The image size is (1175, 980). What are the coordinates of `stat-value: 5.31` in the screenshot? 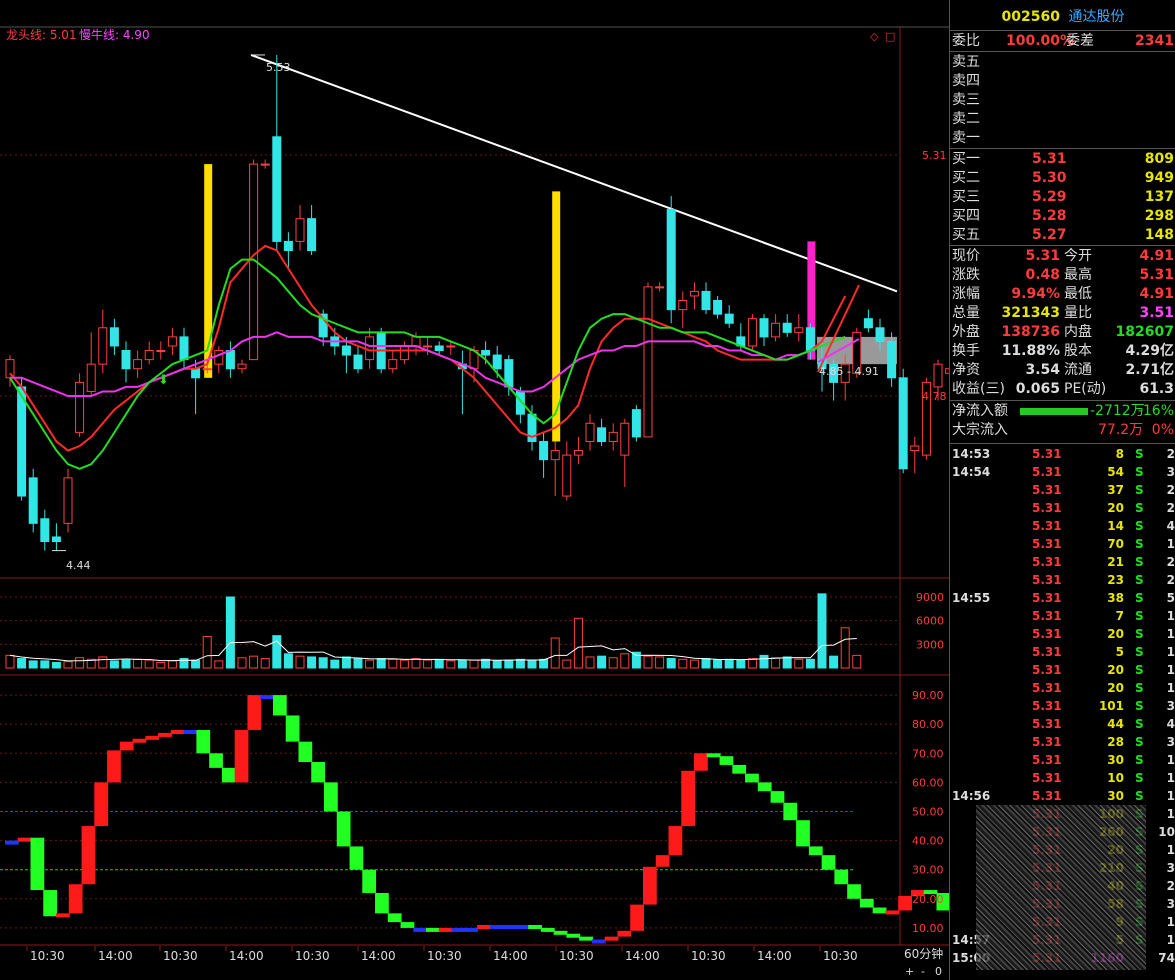 It's located at (1042, 256).